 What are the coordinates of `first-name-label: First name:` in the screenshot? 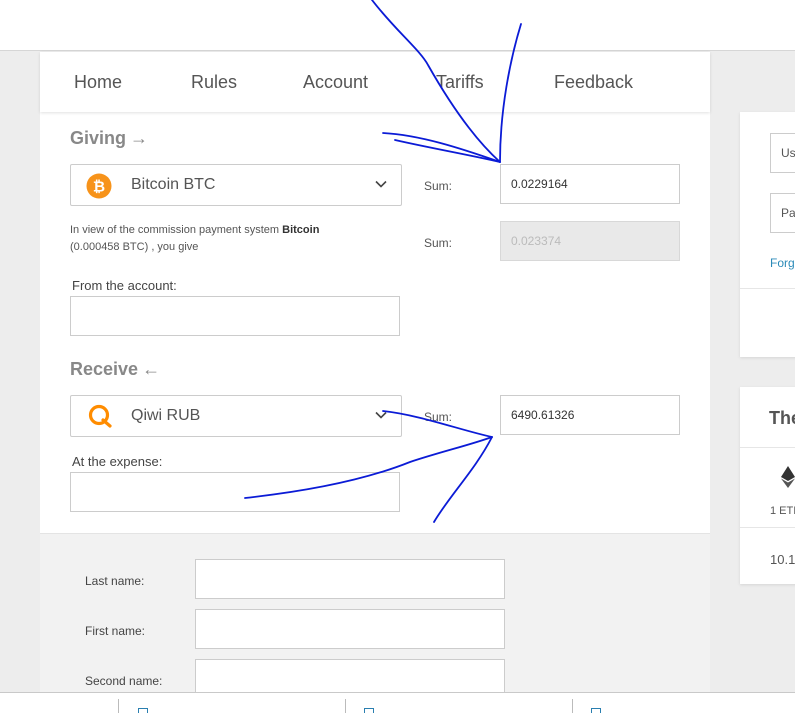 It's located at (115, 631).